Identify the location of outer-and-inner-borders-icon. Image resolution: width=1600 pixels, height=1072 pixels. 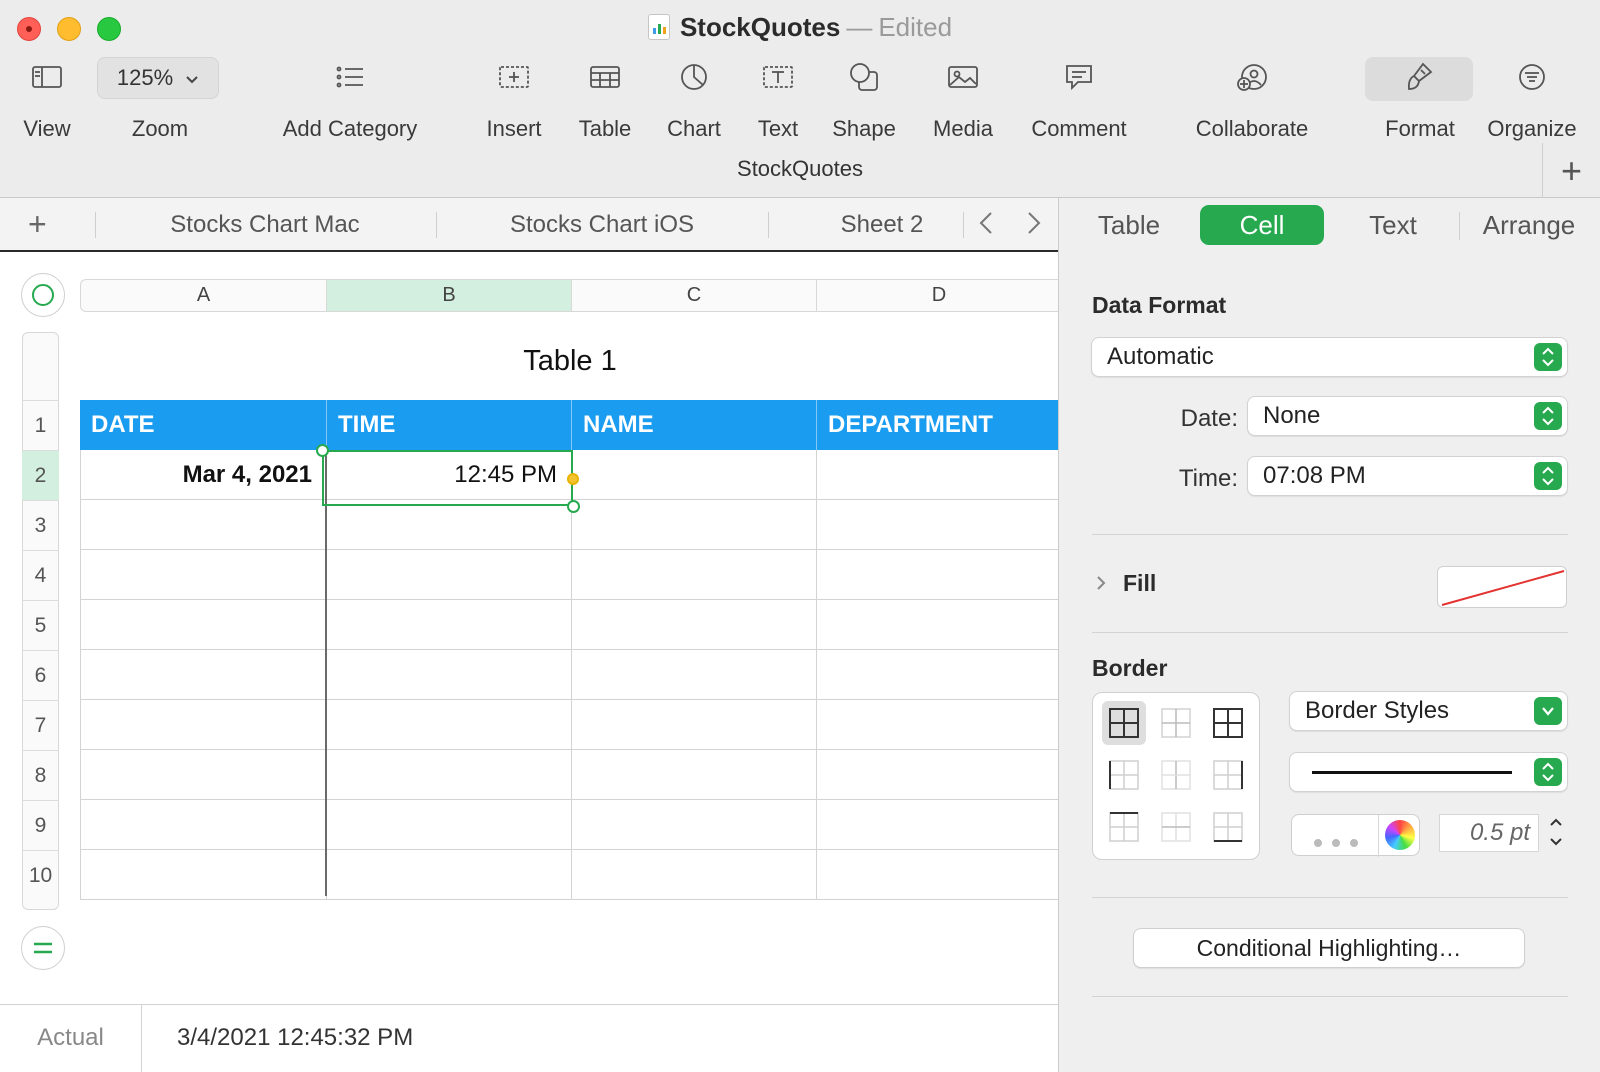
(1228, 723).